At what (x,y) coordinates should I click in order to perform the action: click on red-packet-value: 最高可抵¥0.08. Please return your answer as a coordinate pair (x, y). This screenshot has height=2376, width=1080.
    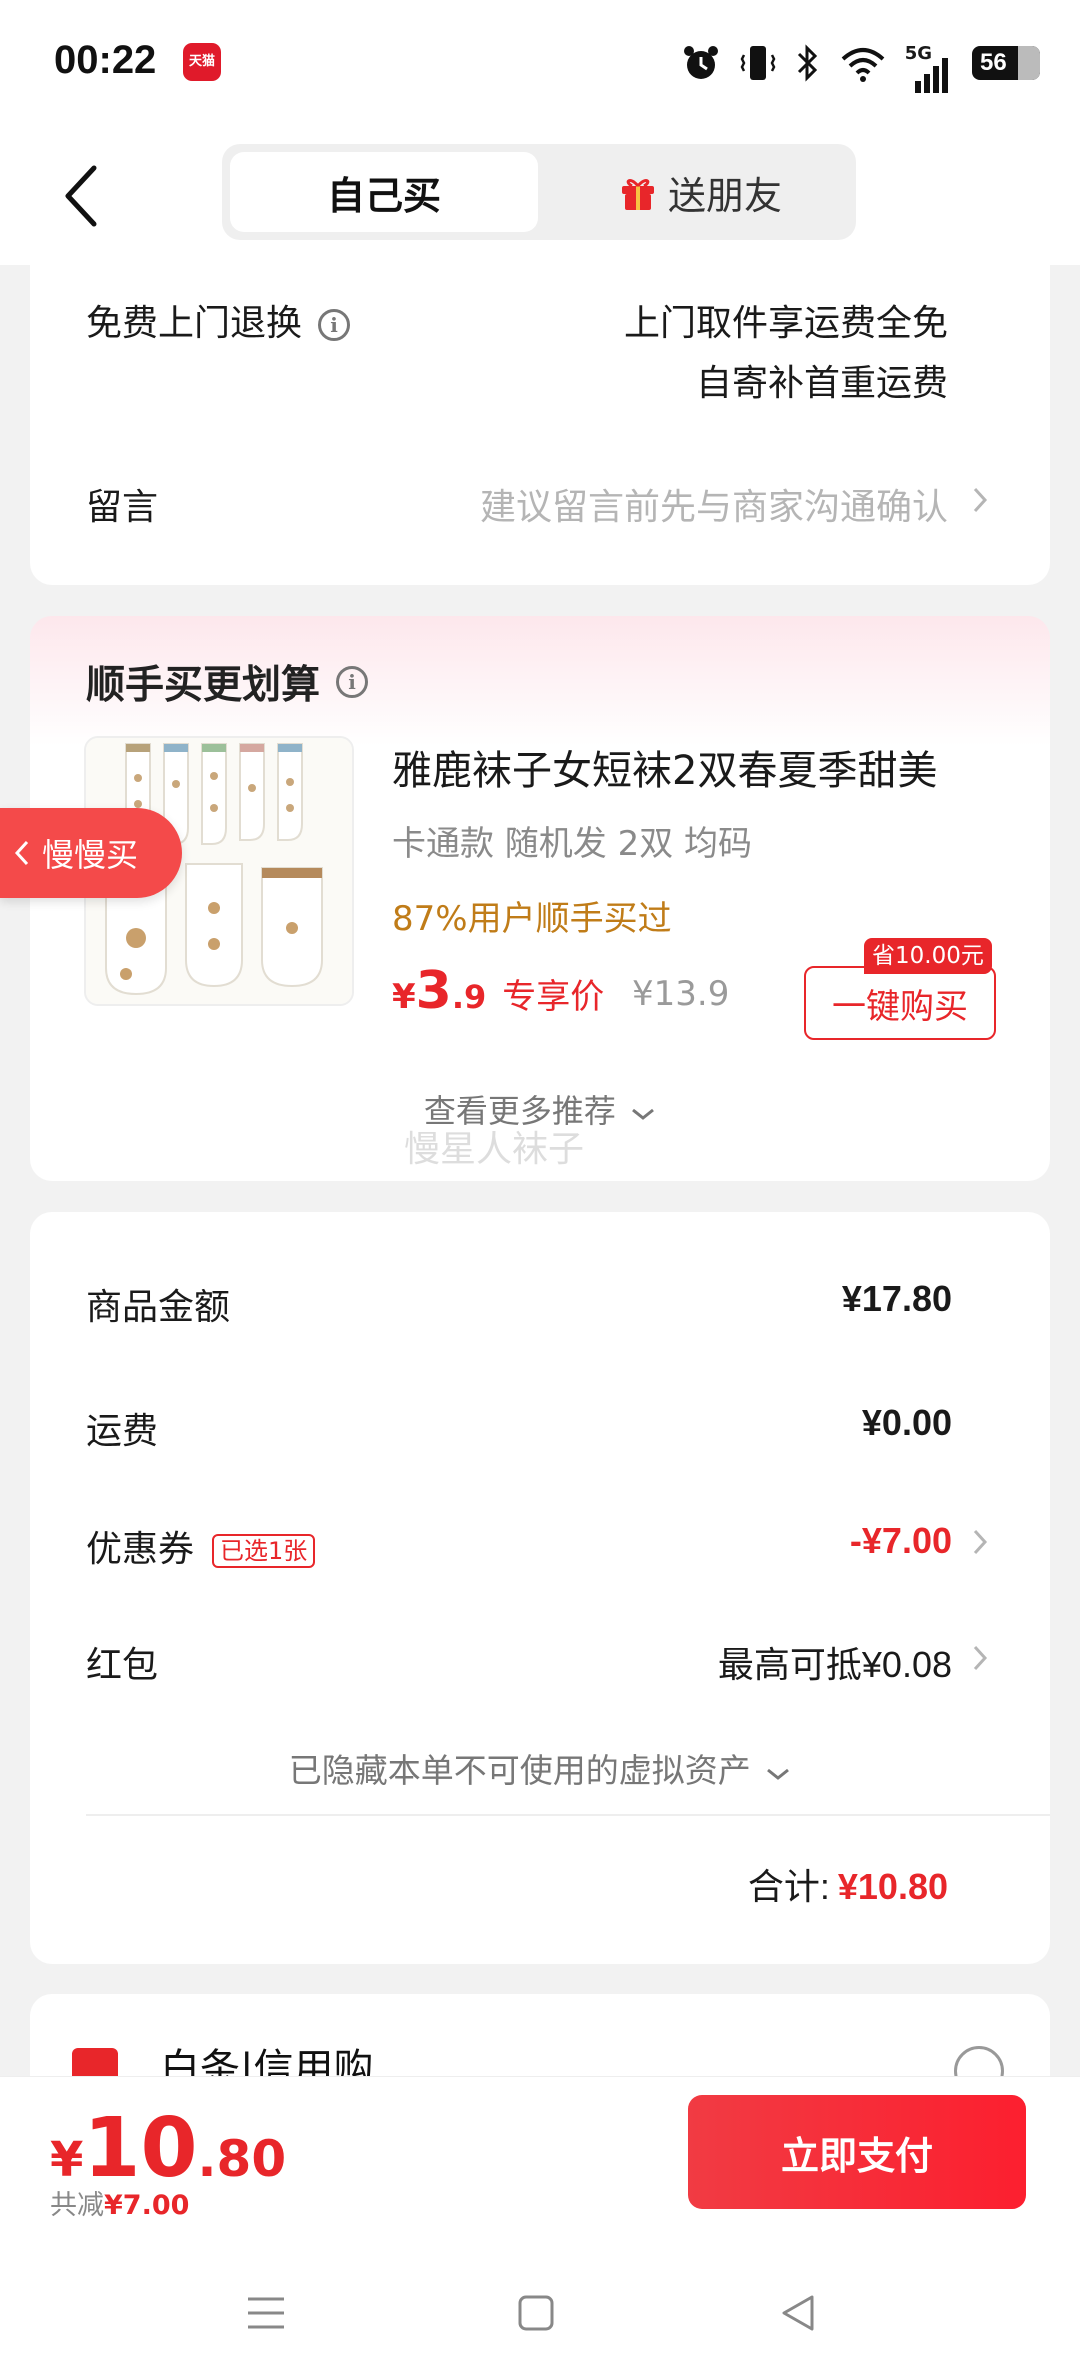
    Looking at the image, I should click on (835, 1662).